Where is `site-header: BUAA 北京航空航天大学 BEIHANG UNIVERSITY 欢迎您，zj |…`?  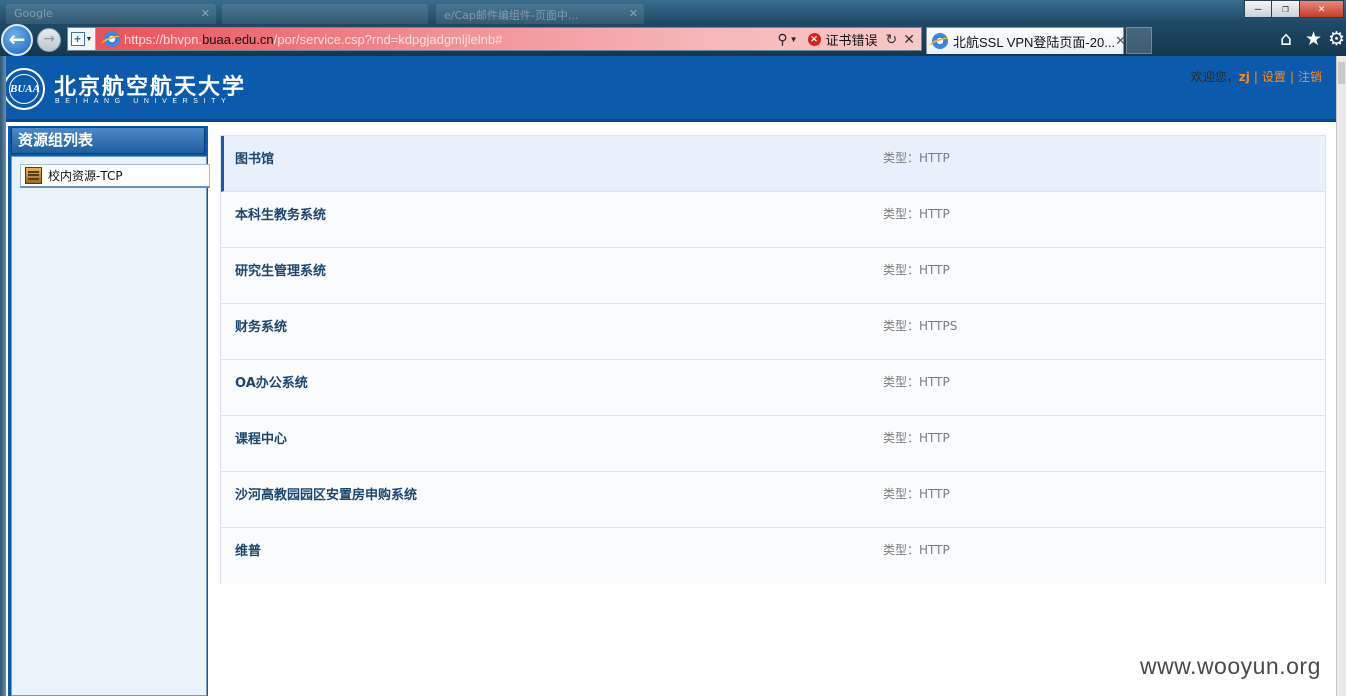 site-header: BUAA 北京航空航天大学 BEIHANG UNIVERSITY 欢迎您，zj |… is located at coordinates (668, 89).